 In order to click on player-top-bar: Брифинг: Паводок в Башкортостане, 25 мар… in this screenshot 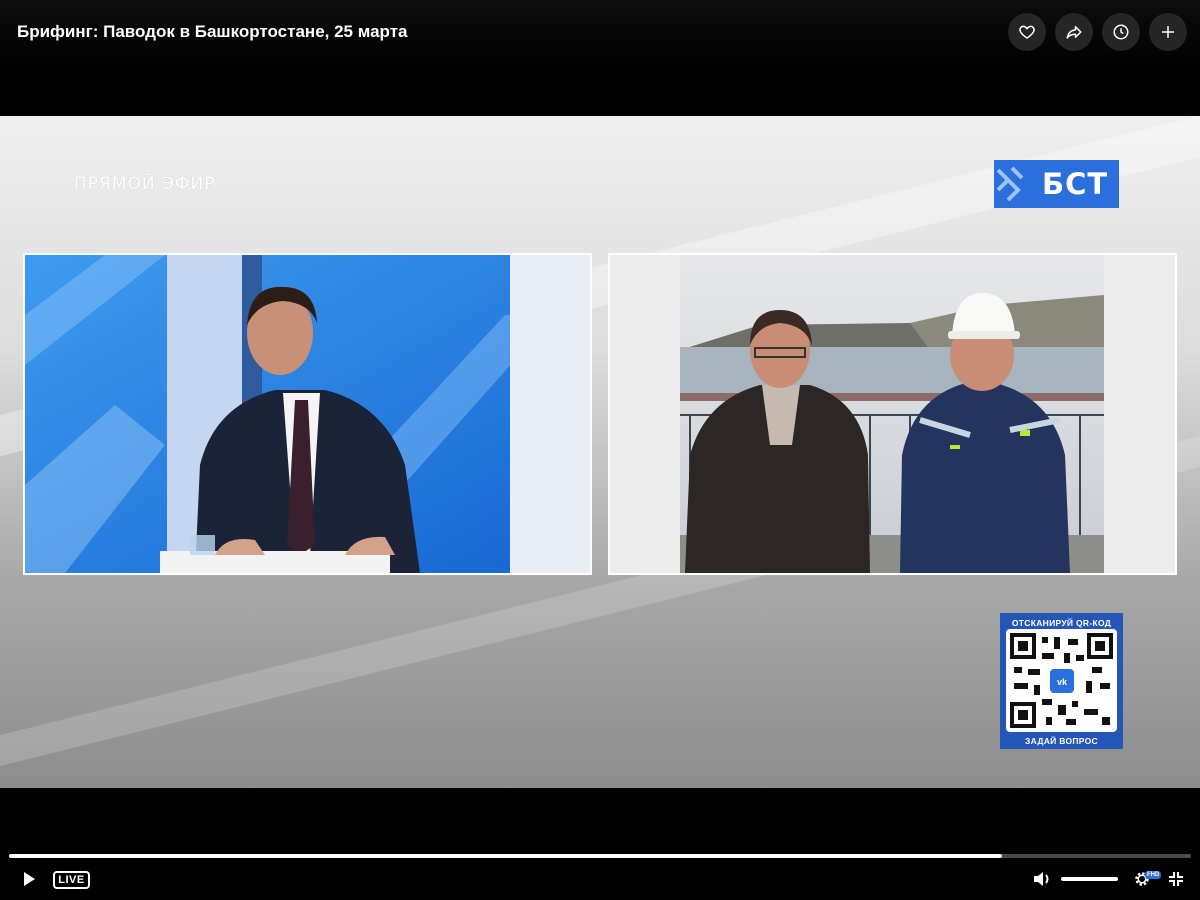, I will do `click(600, 58)`.